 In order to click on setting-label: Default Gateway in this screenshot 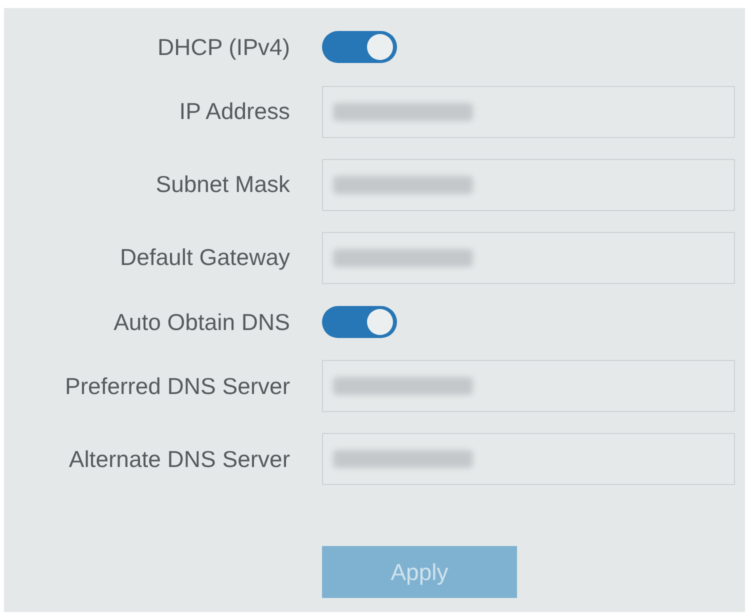, I will do `click(204, 257)`.